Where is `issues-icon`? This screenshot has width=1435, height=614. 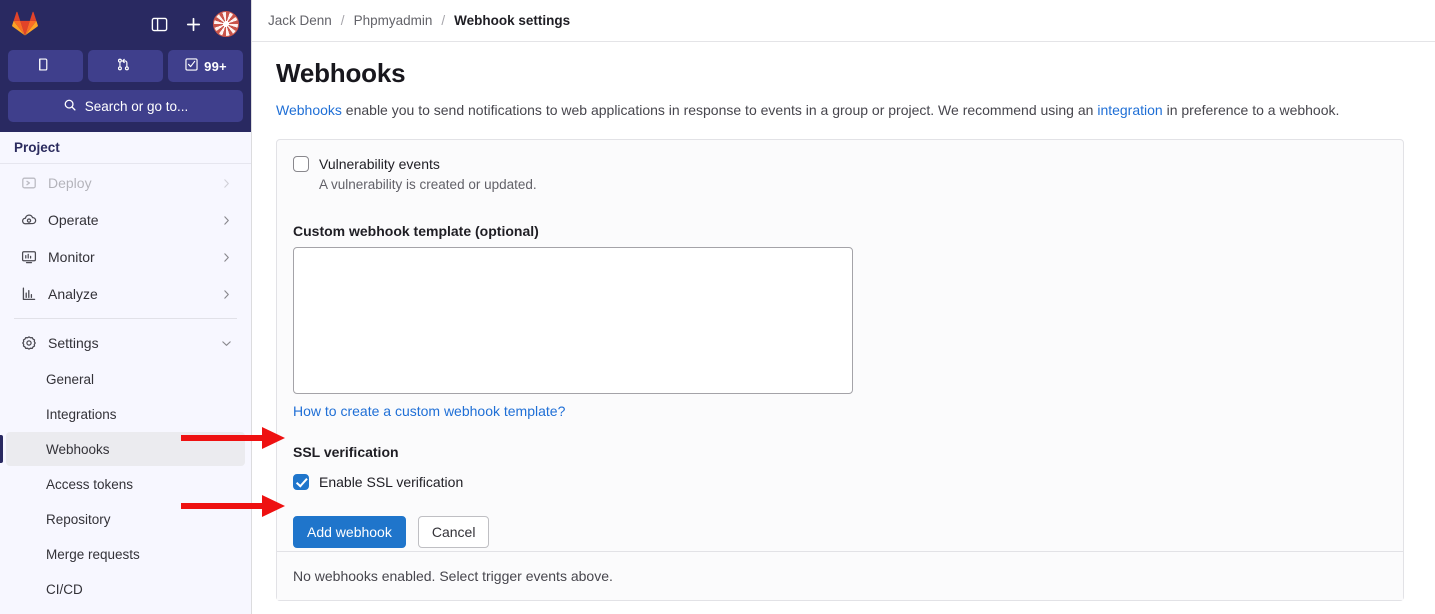
issues-icon is located at coordinates (43, 66).